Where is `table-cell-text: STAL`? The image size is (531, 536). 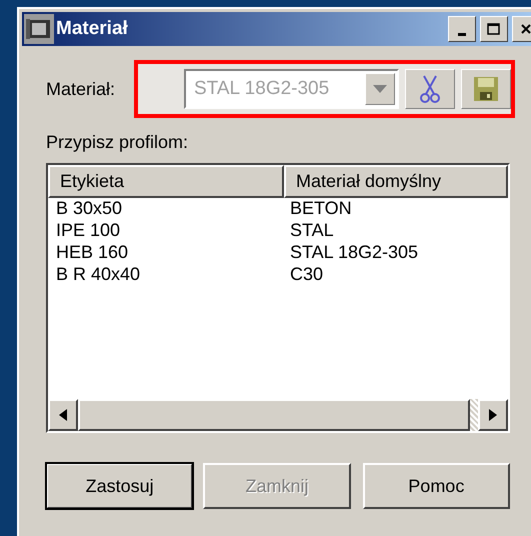 table-cell-text: STAL is located at coordinates (311, 231).